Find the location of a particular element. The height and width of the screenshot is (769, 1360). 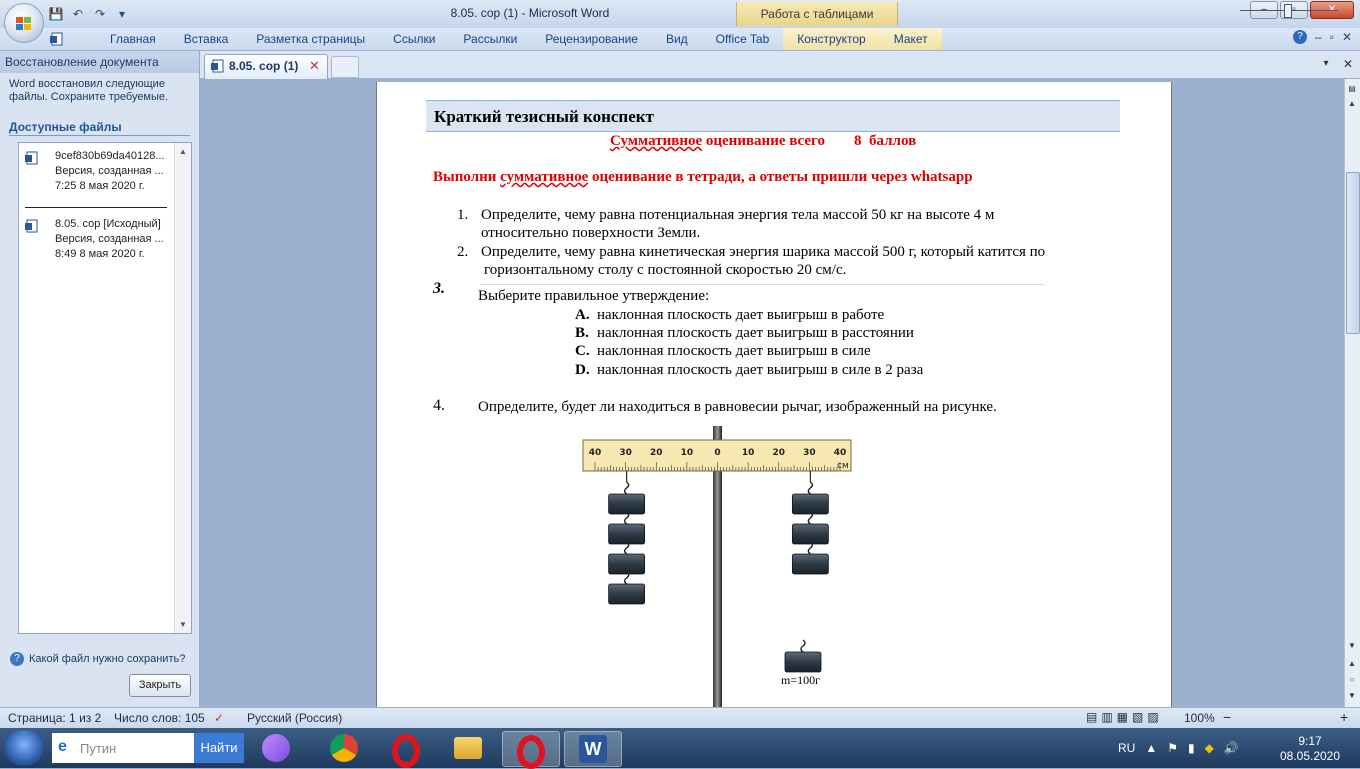

chrome-icon is located at coordinates (344, 748).